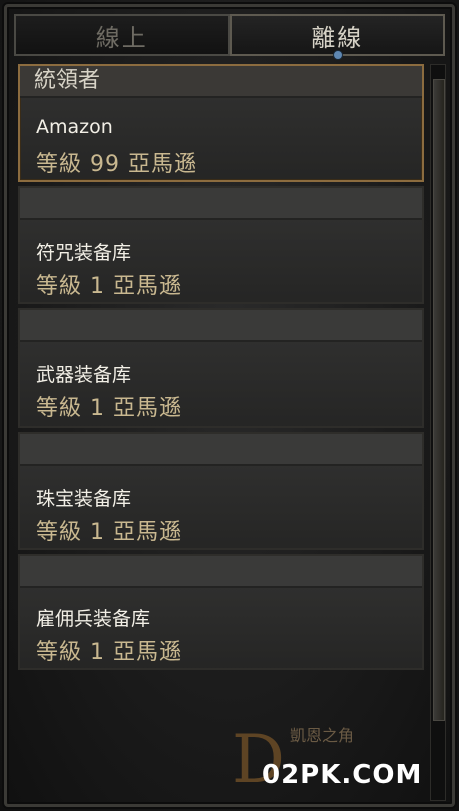  I want to click on character-name: 雇佣兵装备库, so click(93, 619).